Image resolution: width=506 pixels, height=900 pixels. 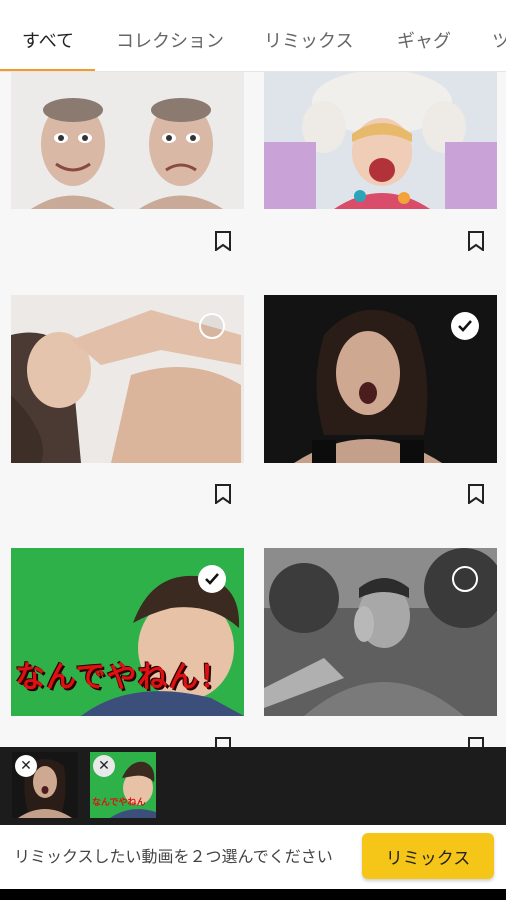 I want to click on selected-videos-tray: ✕ なんでやねん ✕, so click(x=253, y=786).